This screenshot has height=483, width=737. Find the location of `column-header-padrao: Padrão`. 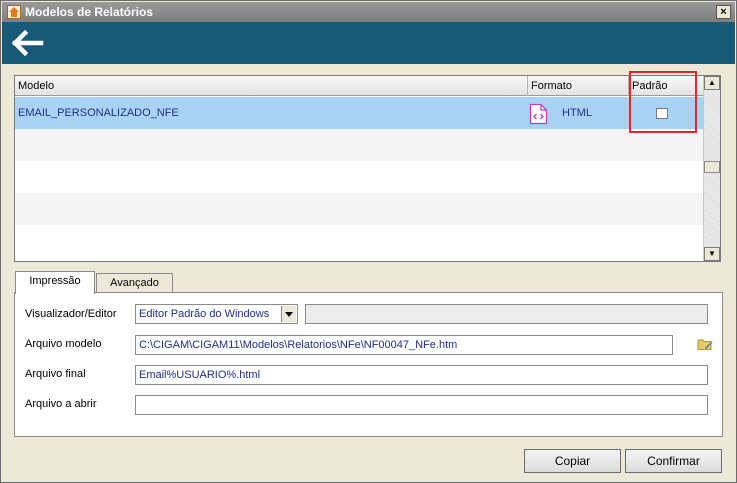

column-header-padrao: Padrão is located at coordinates (666, 86).